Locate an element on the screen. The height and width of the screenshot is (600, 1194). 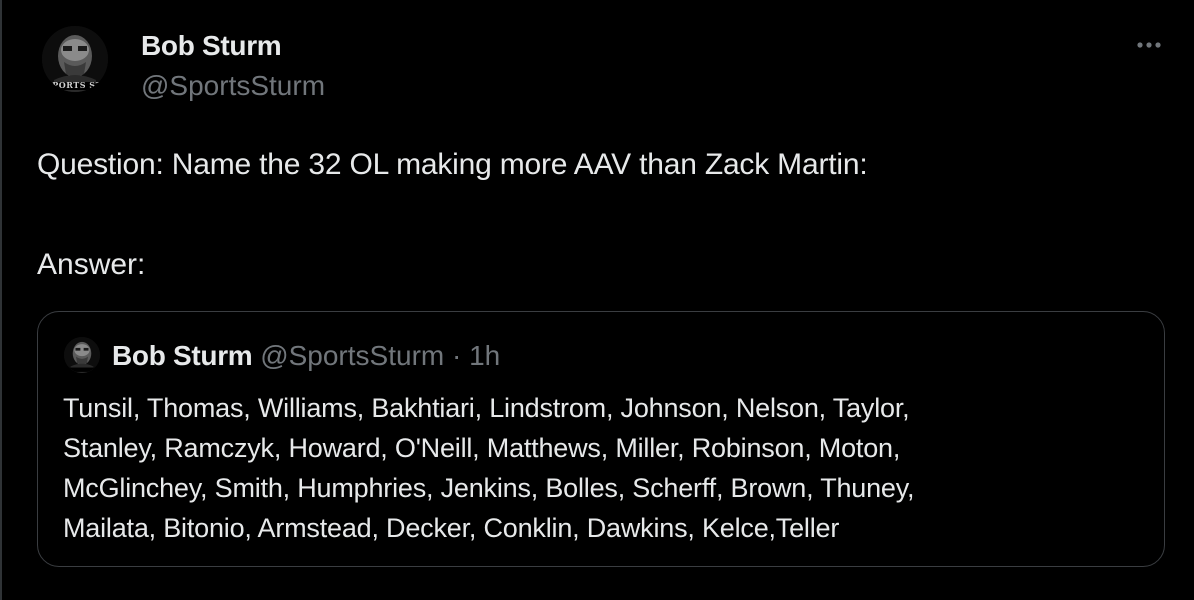
author-name: Bob Sturm is located at coordinates (211, 46).